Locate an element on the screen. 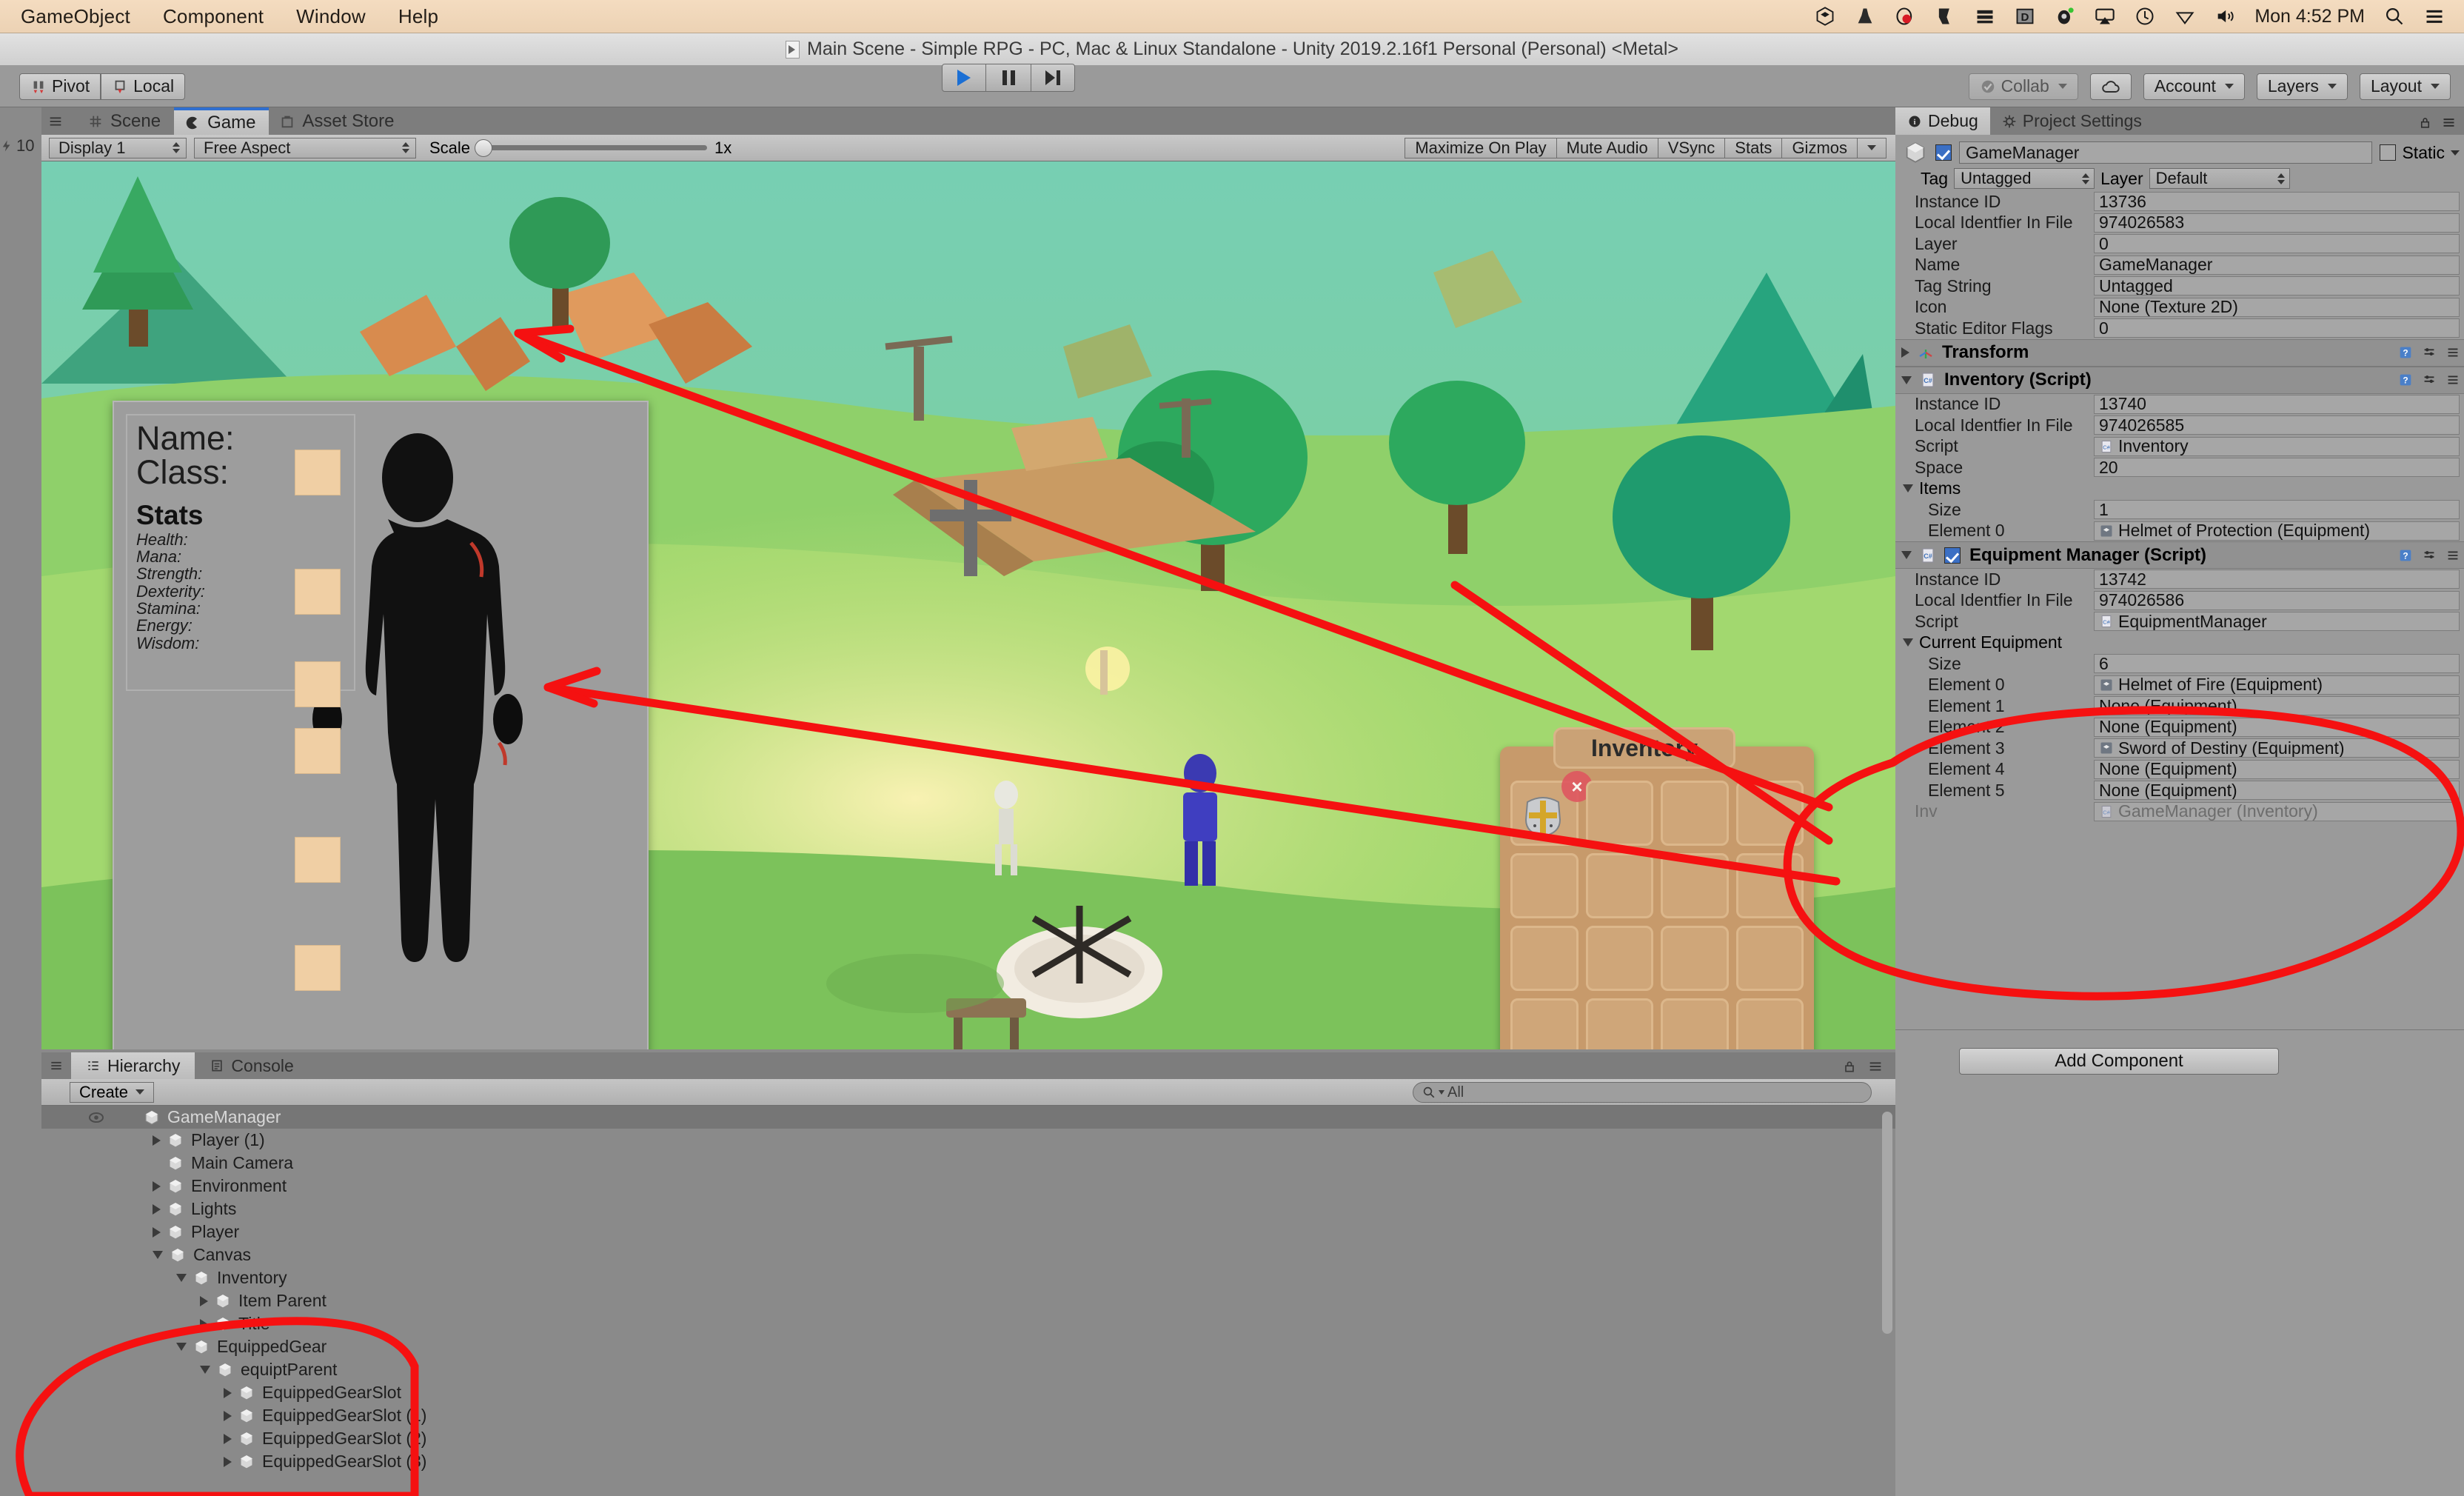 The height and width of the screenshot is (1496, 2464). hierarchy-item-lights: Lights is located at coordinates (968, 1209).